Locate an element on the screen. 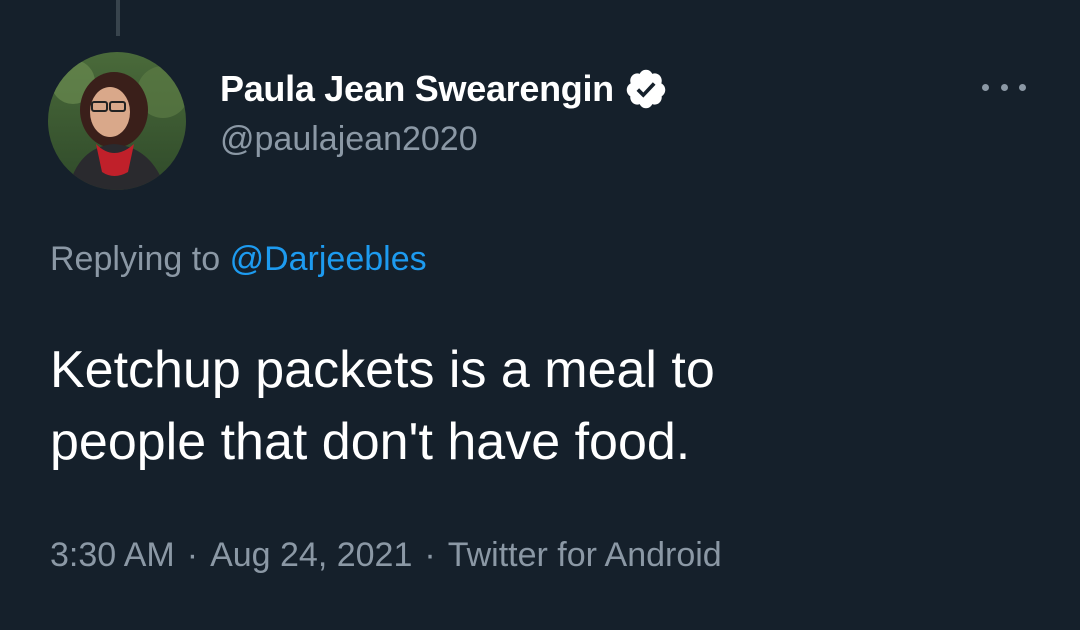  name-row: Paula Jean Swearengin is located at coordinates (444, 89).